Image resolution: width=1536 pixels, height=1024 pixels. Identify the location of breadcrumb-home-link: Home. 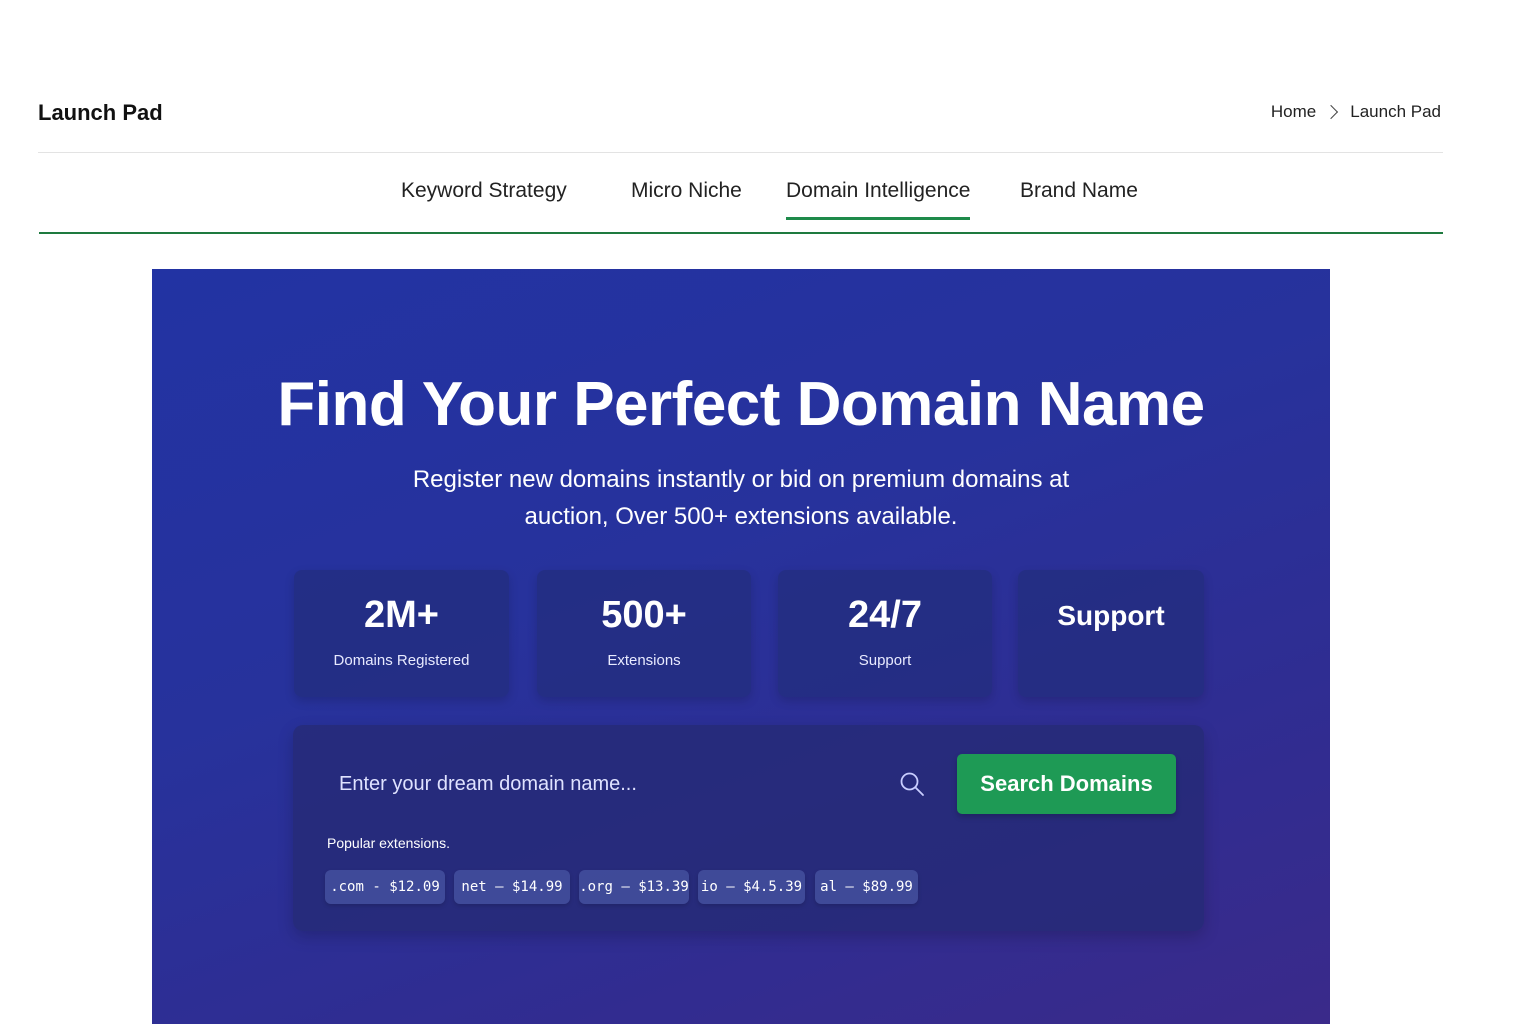
(1293, 112).